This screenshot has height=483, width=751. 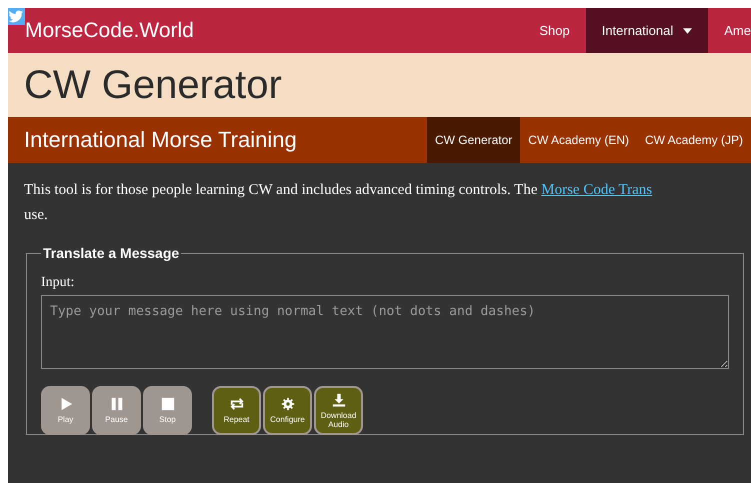 What do you see at coordinates (729, 30) in the screenshot?
I see `nav-link: Ame` at bounding box center [729, 30].